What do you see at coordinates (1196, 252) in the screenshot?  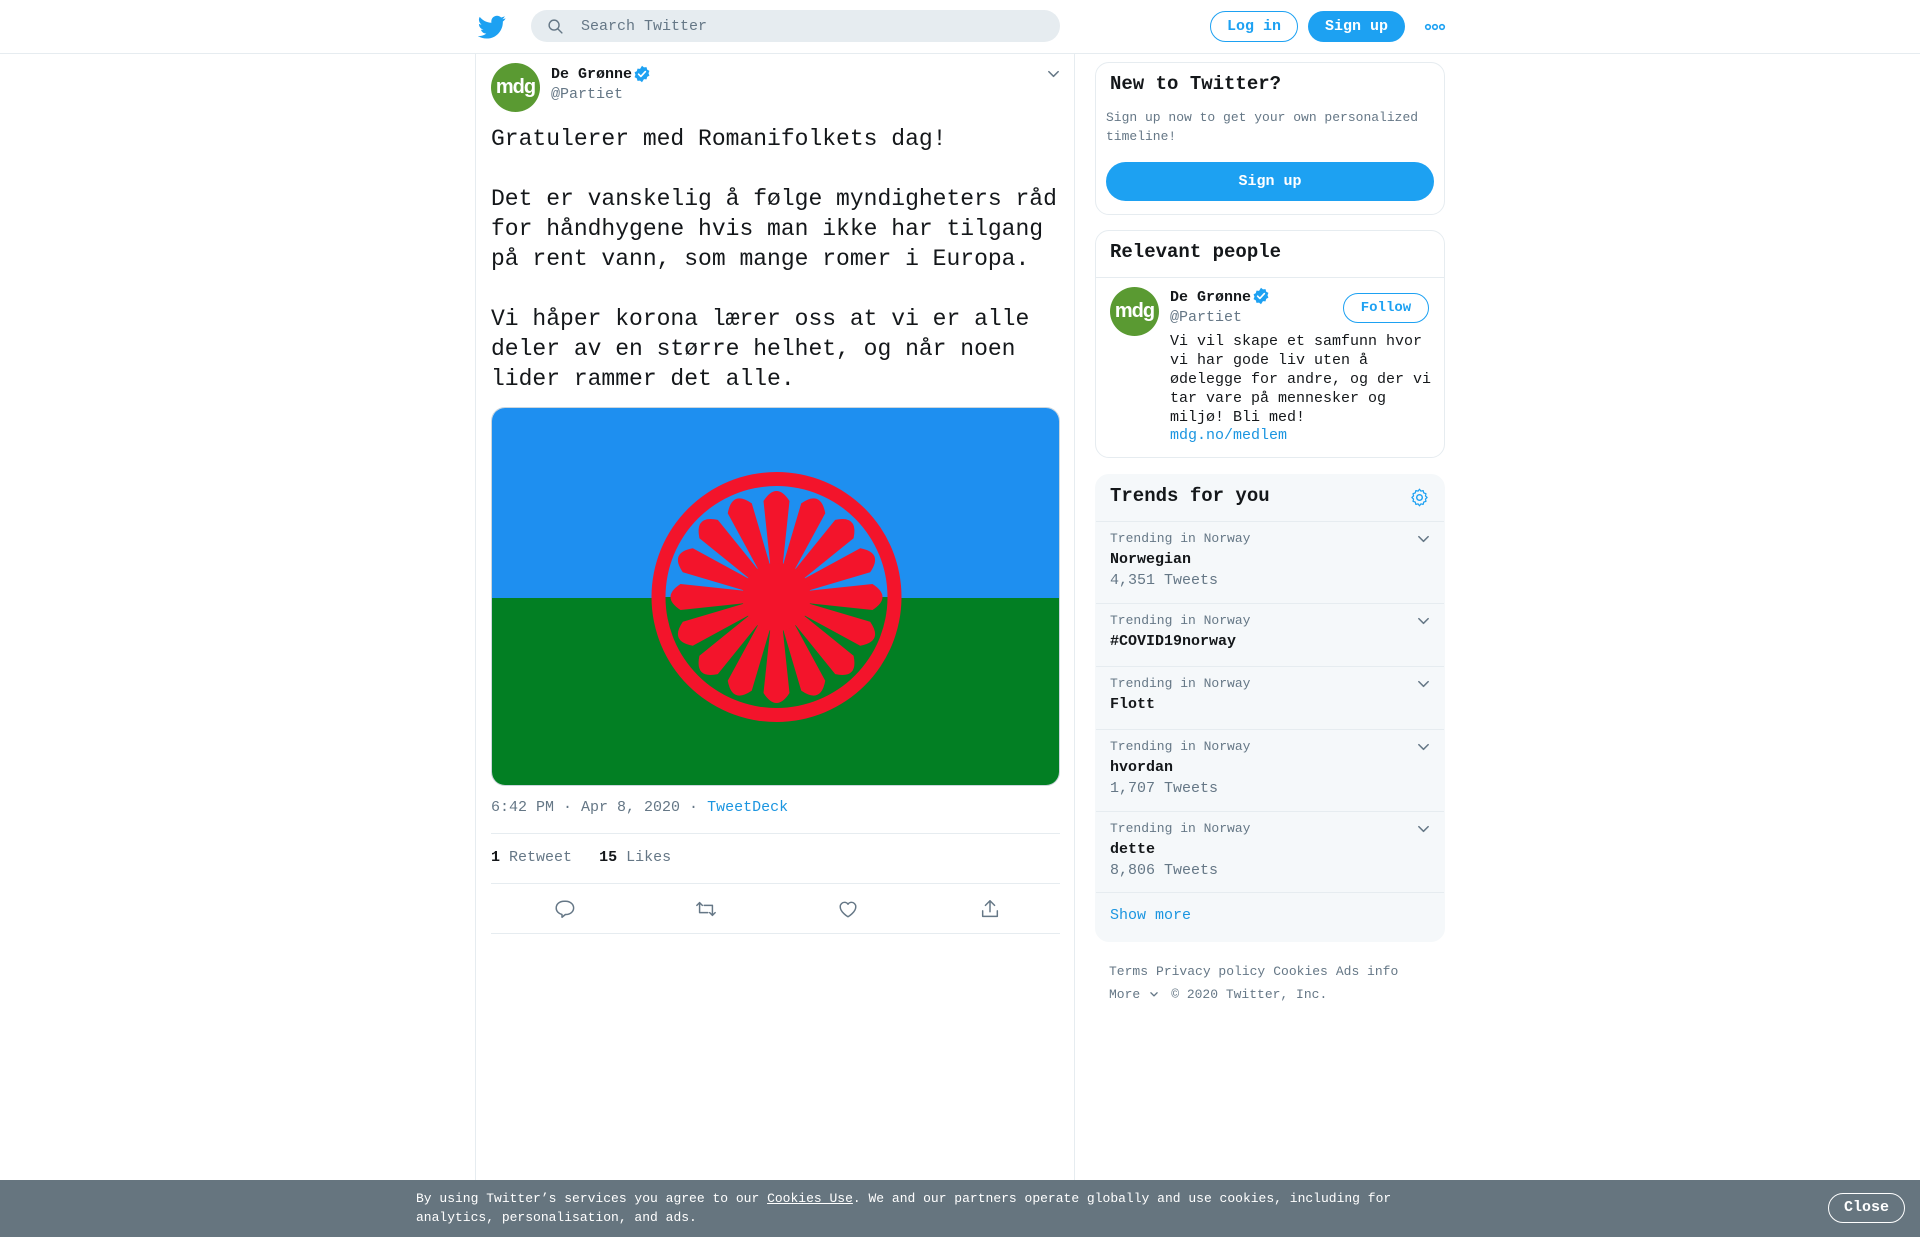 I see `card-title: Relevant people` at bounding box center [1196, 252].